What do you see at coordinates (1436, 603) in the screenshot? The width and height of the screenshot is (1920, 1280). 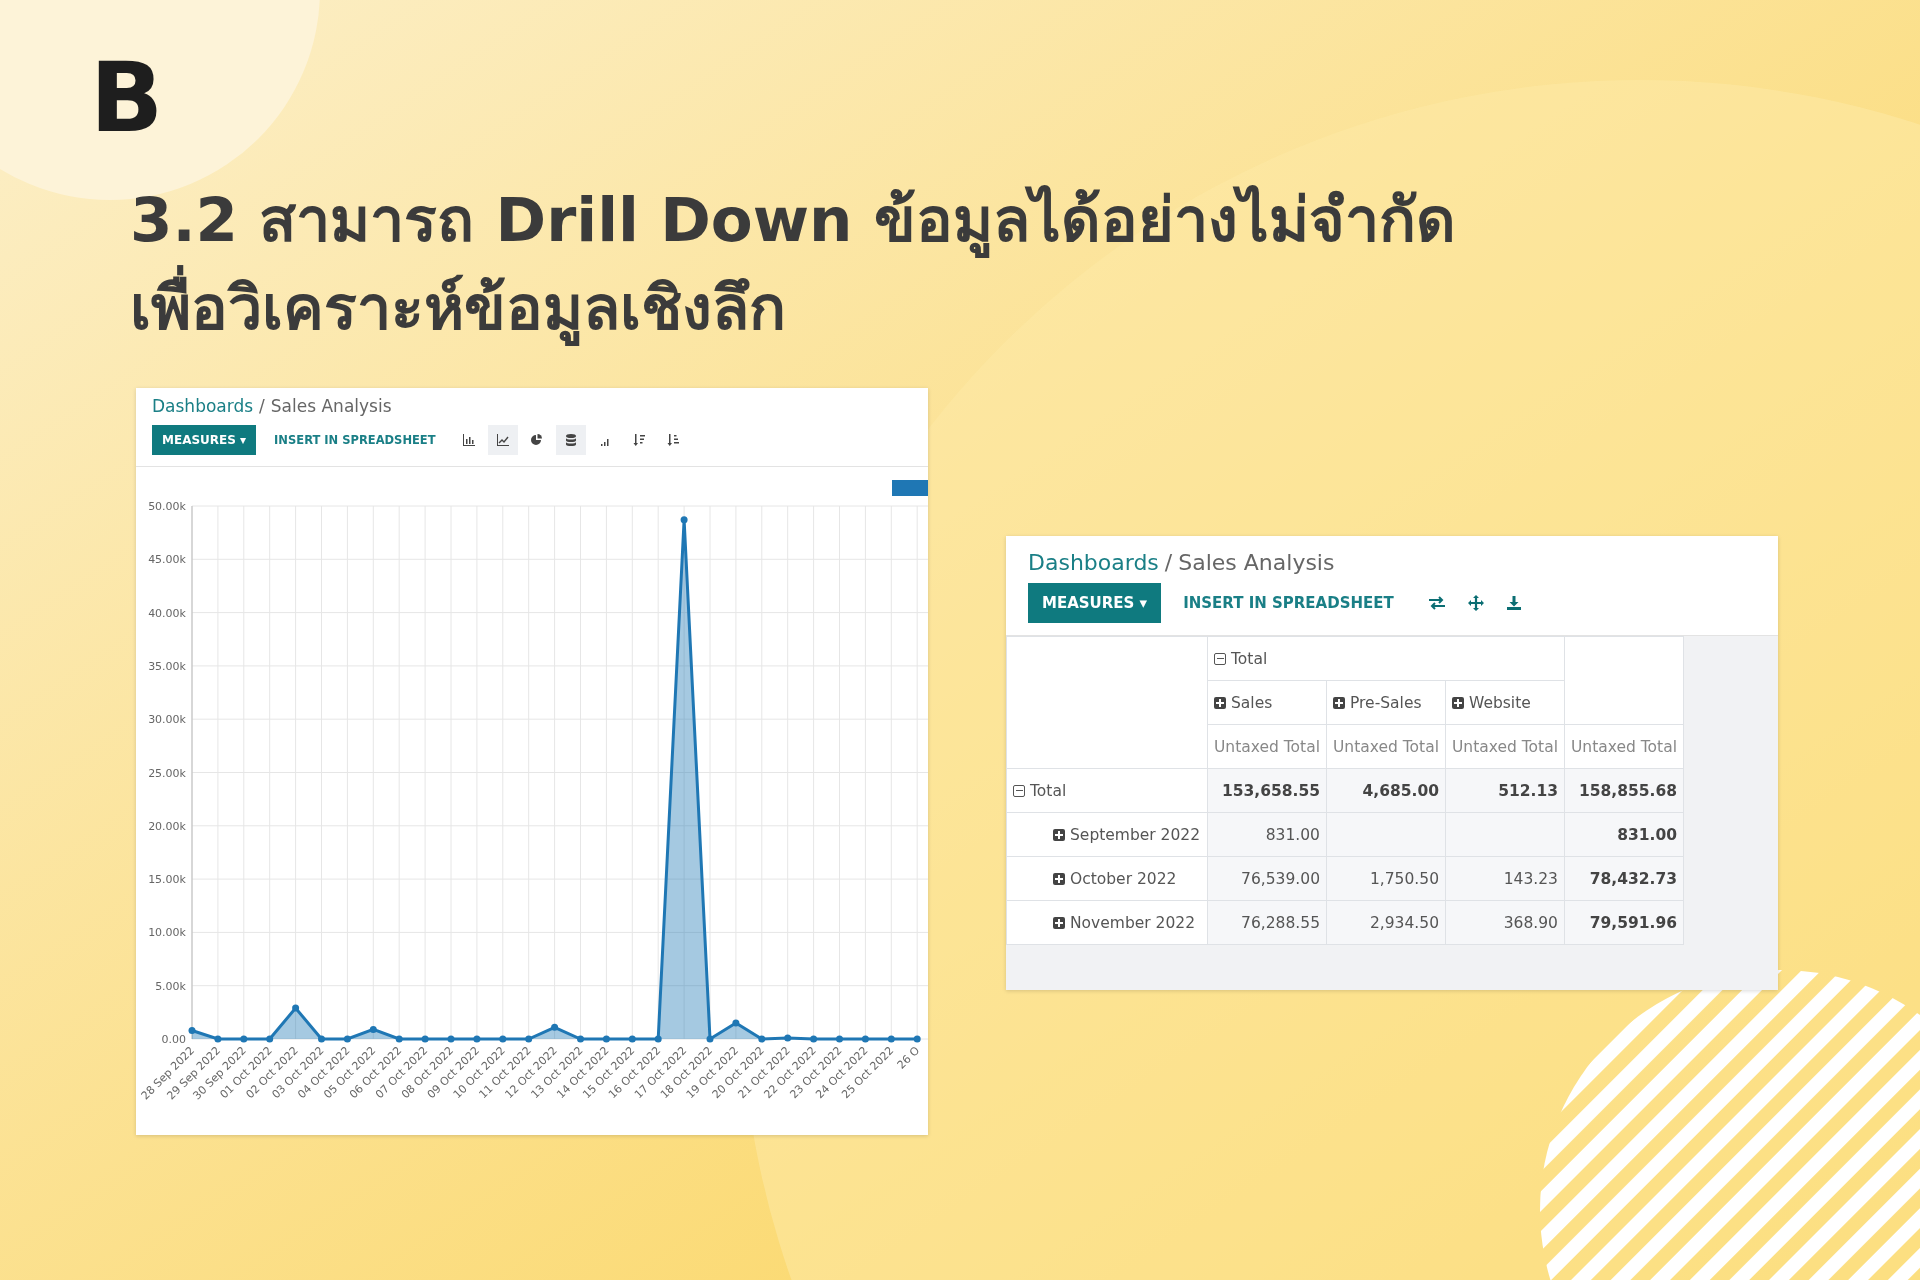 I see `swap-arrows-icon` at bounding box center [1436, 603].